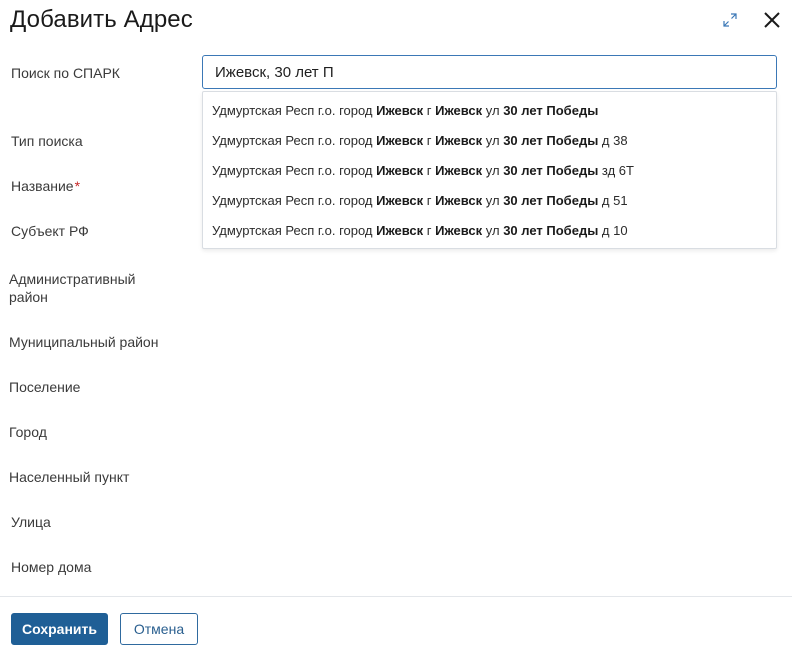 This screenshot has width=792, height=655. I want to click on close-icon, so click(772, 20).